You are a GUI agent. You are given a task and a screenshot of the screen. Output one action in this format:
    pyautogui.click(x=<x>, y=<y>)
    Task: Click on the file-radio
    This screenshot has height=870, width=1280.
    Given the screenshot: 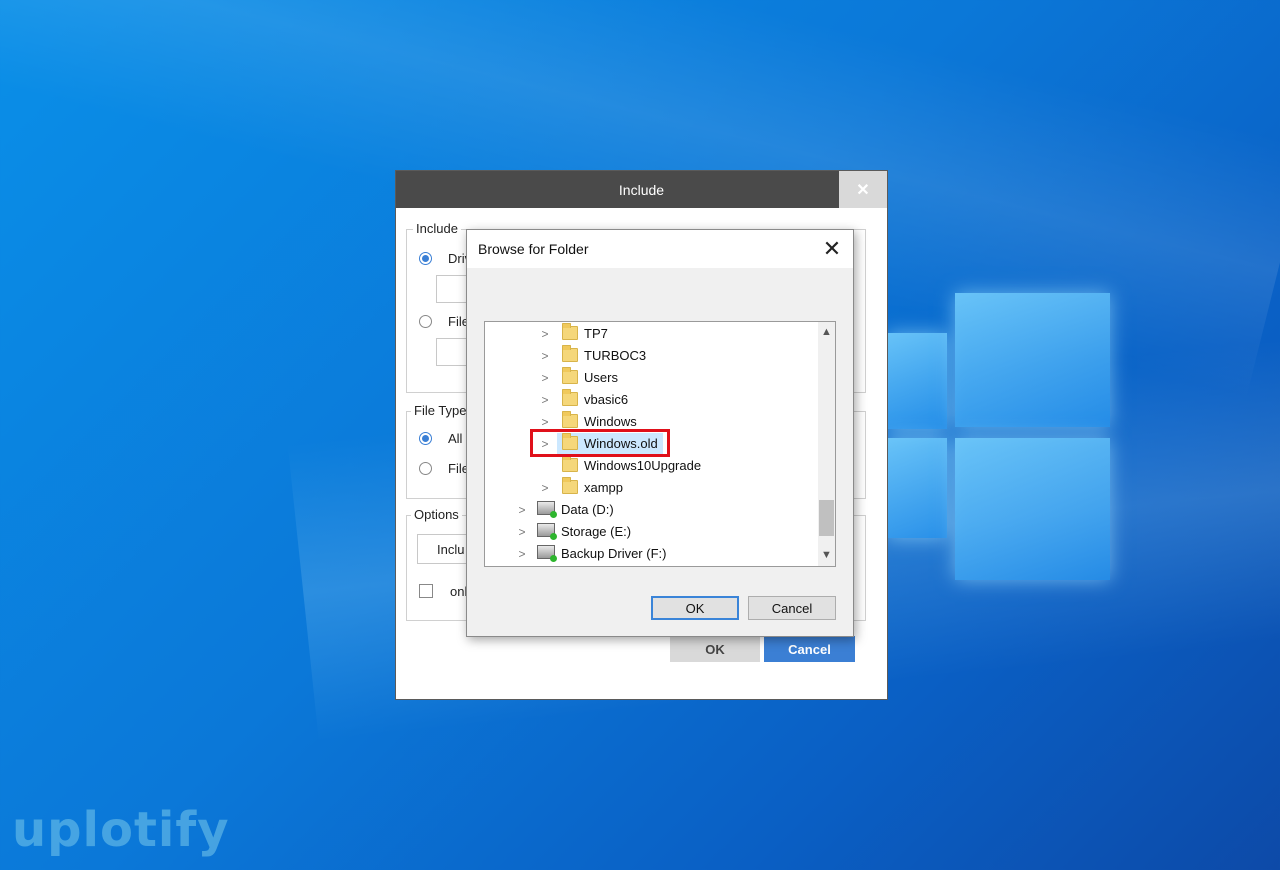 What is the action you would take?
    pyautogui.click(x=425, y=321)
    